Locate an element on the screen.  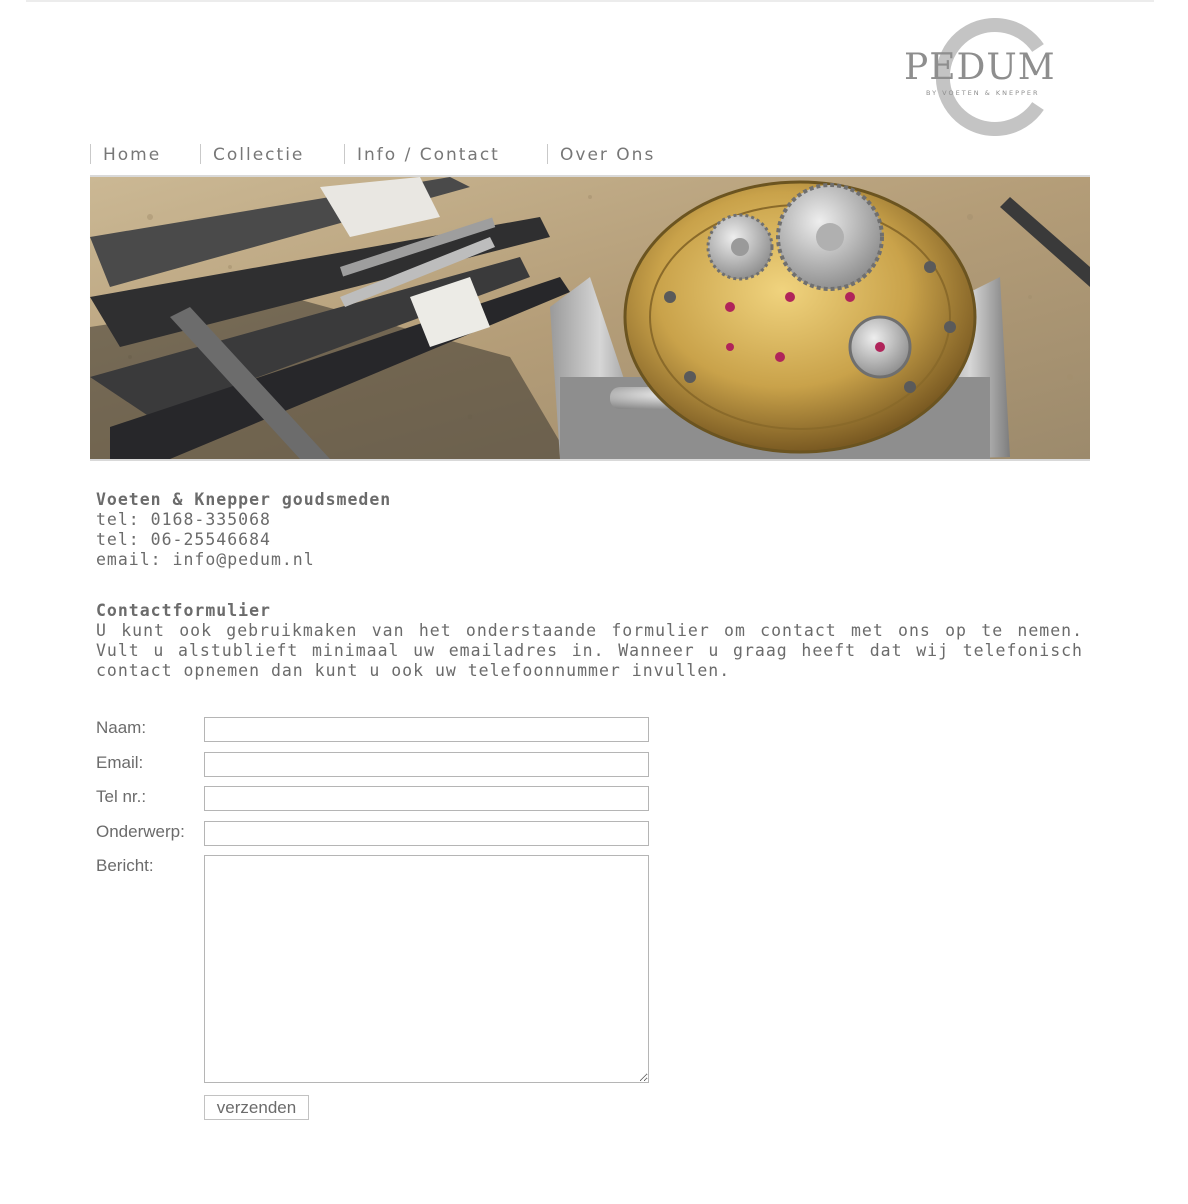
phone-label: Tel nr.: is located at coordinates (121, 796).